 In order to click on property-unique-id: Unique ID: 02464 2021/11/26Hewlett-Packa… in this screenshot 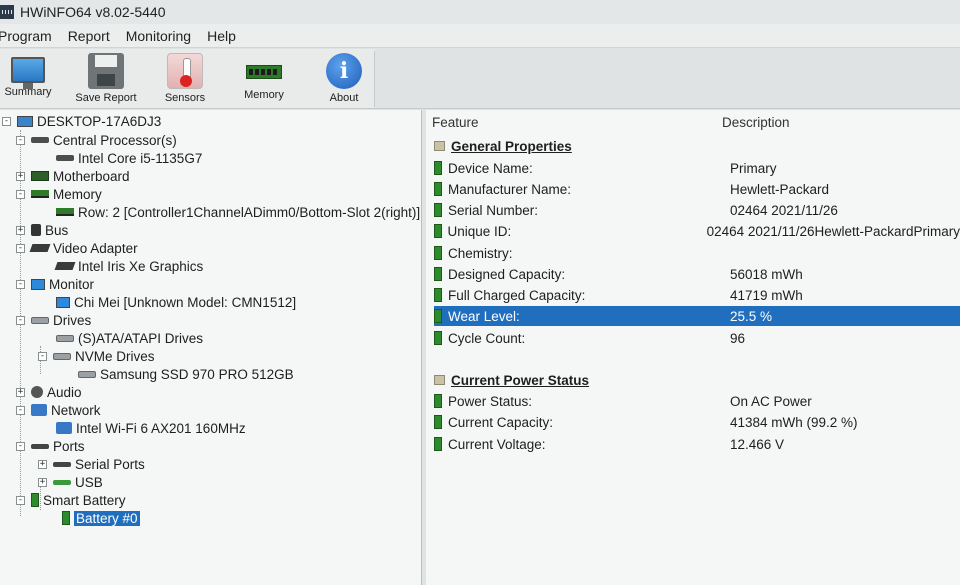, I will do `click(697, 231)`.